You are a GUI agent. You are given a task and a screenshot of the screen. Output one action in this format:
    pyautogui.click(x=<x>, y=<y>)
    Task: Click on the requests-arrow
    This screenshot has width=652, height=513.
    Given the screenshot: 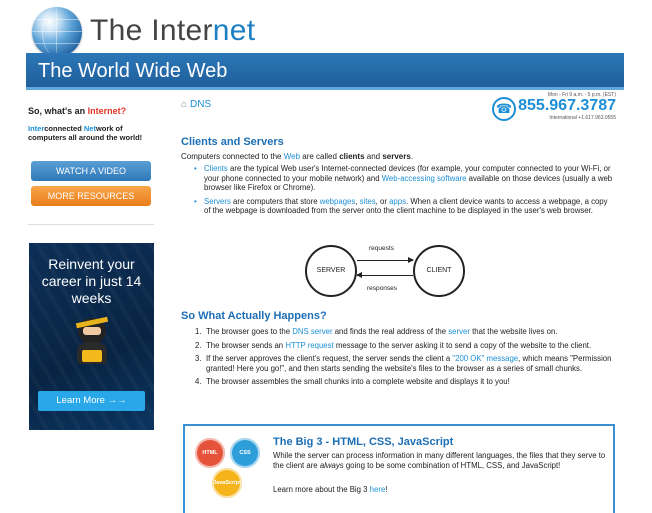 What is the action you would take?
    pyautogui.click(x=385, y=260)
    